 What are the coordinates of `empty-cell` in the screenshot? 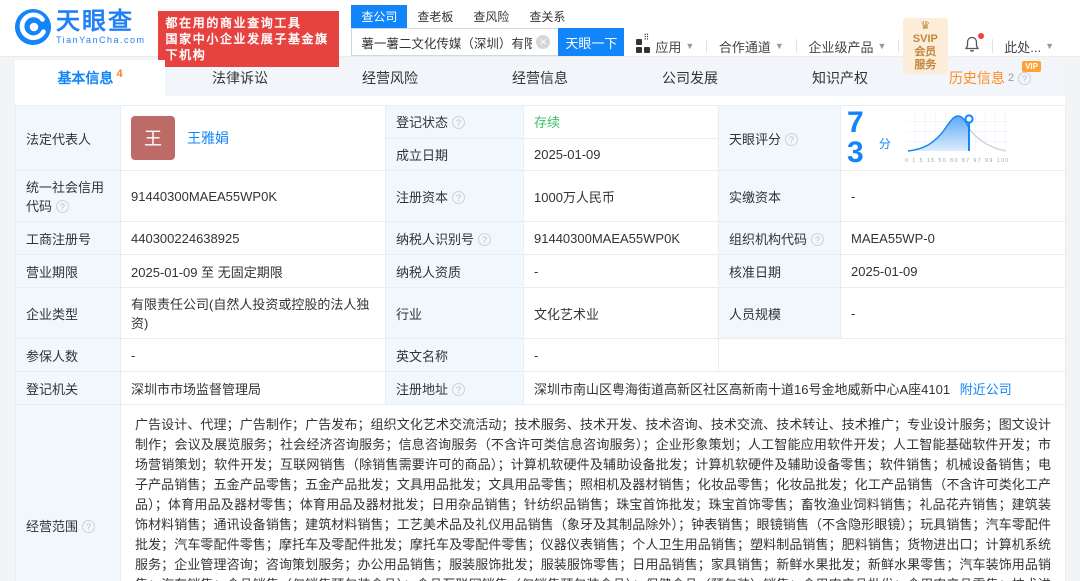 It's located at (892, 355).